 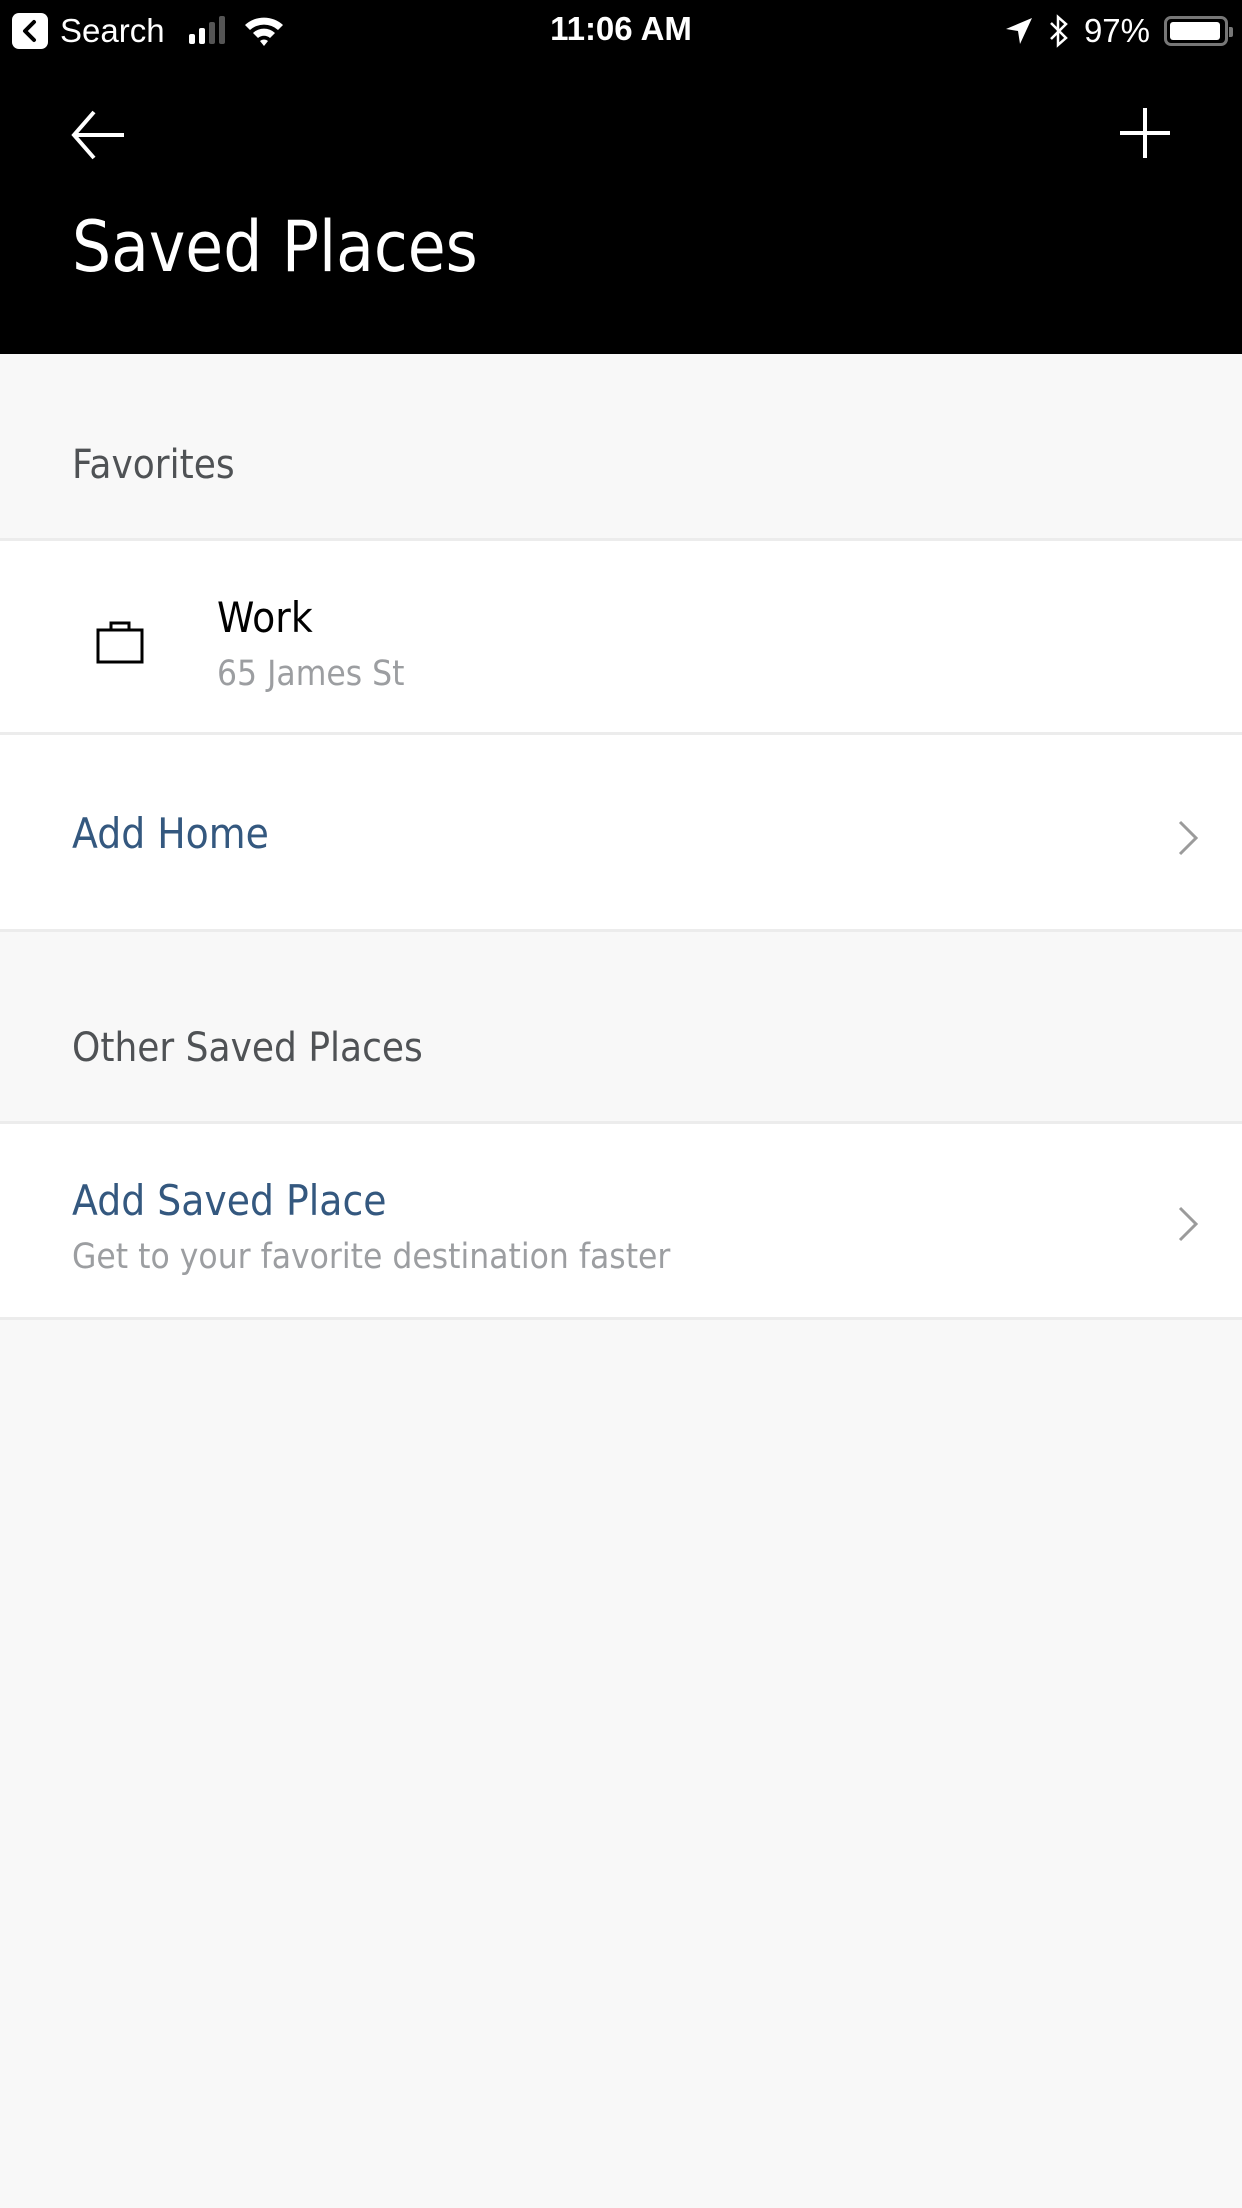 I want to click on add-home-label: Add Home, so click(x=170, y=833).